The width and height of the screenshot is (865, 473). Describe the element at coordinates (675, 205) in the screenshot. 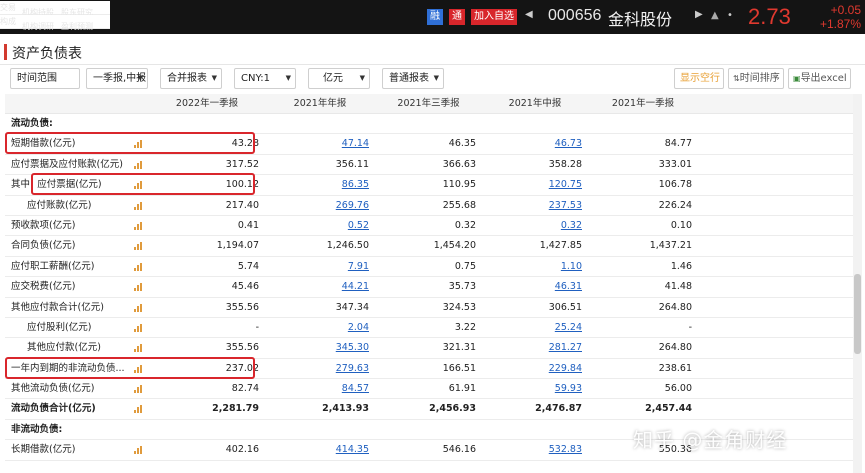

I see `value-cell: 226.24` at that location.